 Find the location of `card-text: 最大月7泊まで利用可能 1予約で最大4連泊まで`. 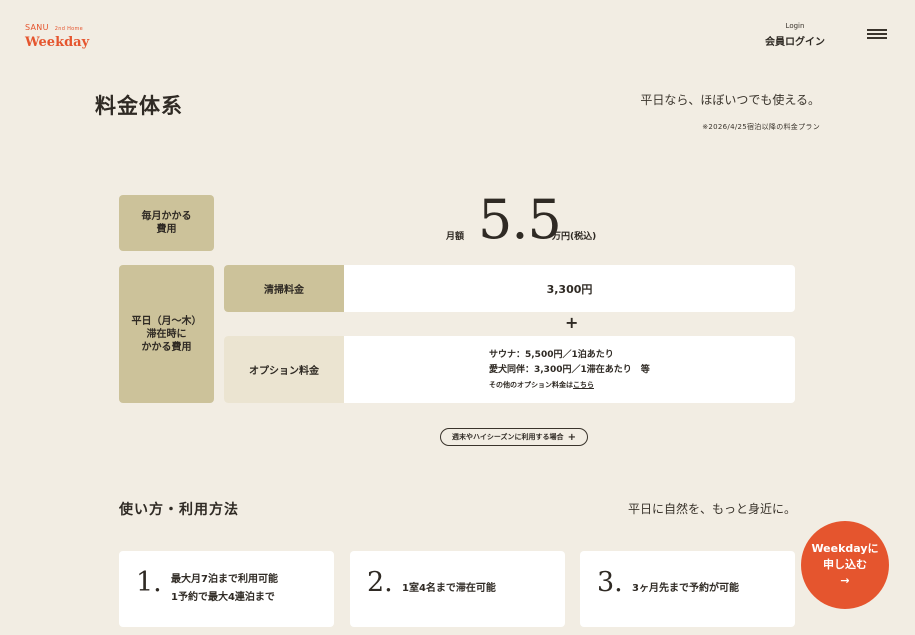

card-text: 最大月7泊まで利用可能 1予約で最大4連泊まで is located at coordinates (224, 588).